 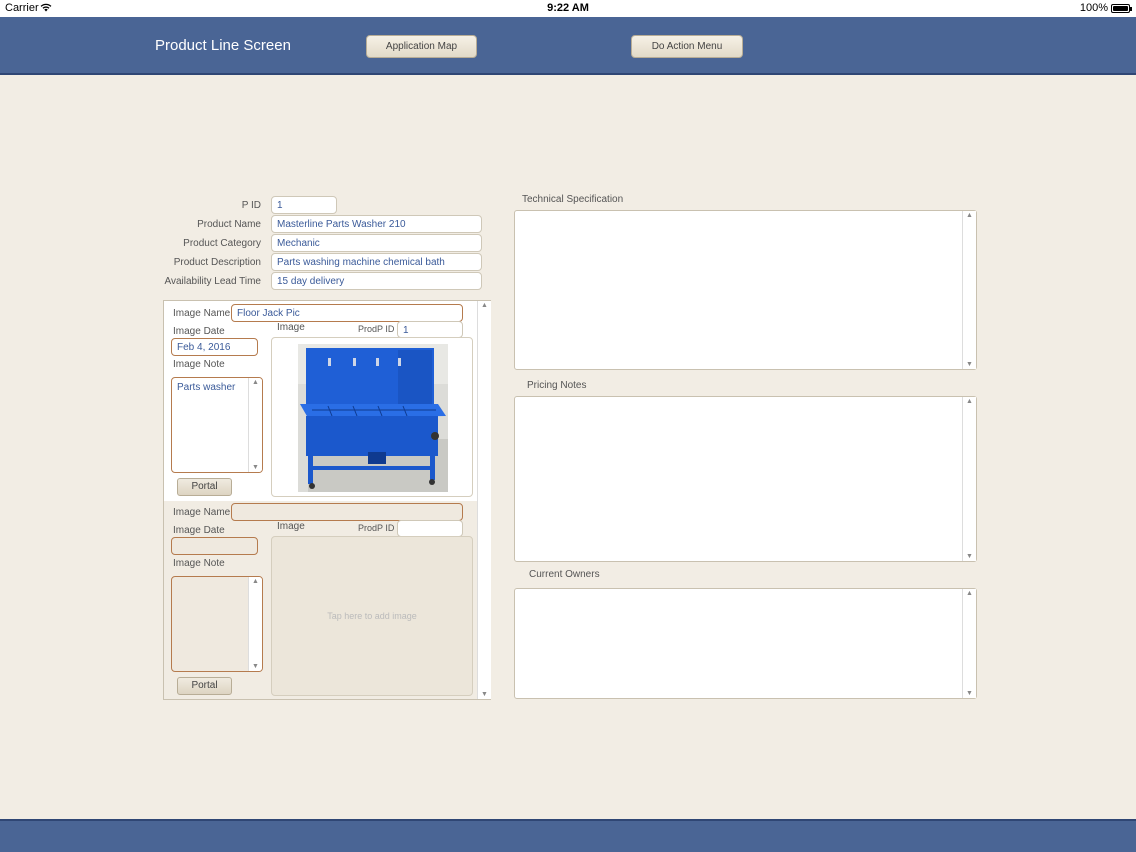 What do you see at coordinates (347, 313) in the screenshot?
I see `image-name-field: Floor Jack Pic` at bounding box center [347, 313].